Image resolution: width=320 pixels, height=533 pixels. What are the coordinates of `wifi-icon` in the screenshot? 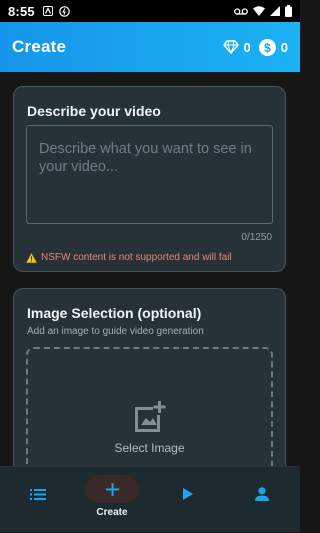 It's located at (259, 11).